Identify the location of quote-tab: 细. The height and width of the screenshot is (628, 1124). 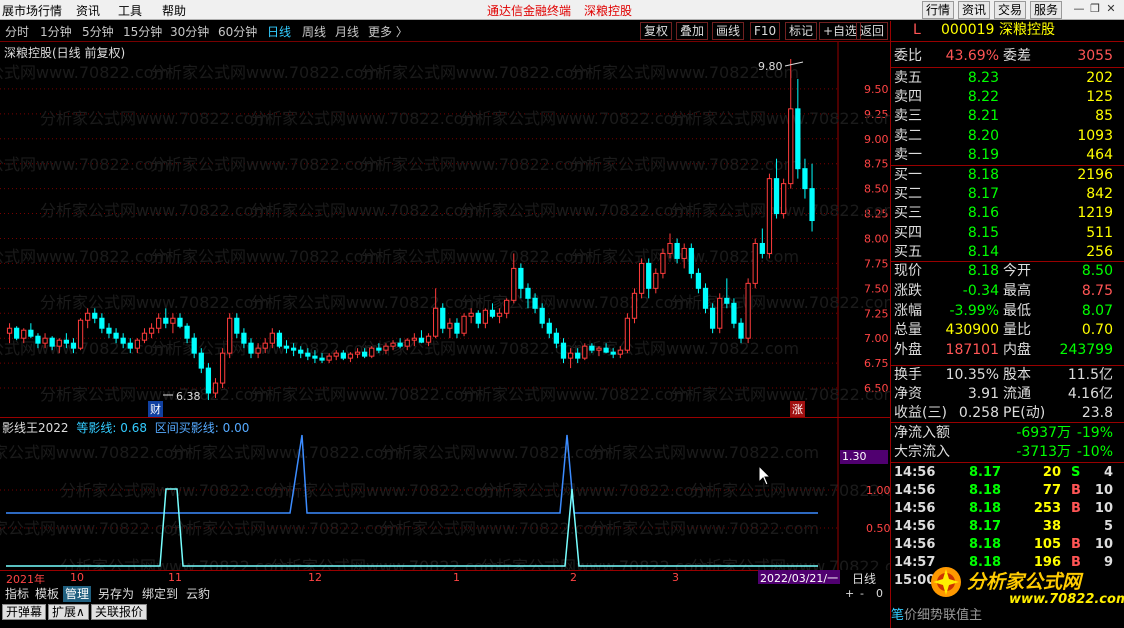
(923, 615).